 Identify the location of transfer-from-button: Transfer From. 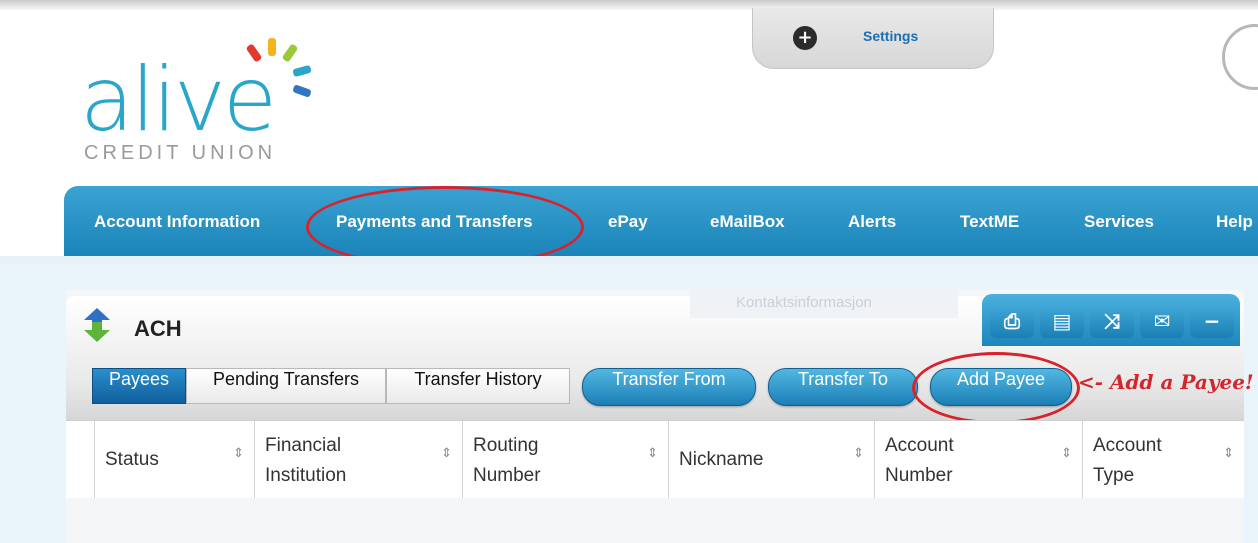
(669, 387).